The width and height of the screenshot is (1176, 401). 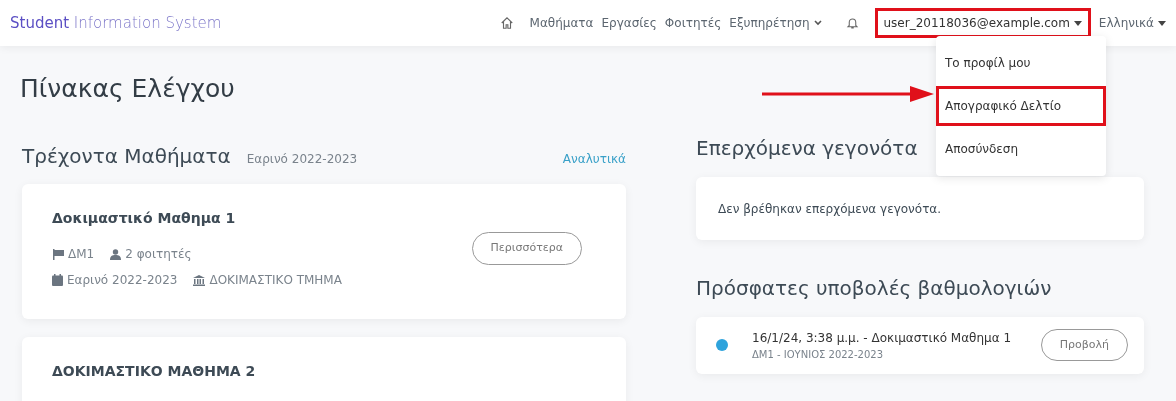 I want to click on menu-item: Αποσύνδεση, so click(x=1021, y=149).